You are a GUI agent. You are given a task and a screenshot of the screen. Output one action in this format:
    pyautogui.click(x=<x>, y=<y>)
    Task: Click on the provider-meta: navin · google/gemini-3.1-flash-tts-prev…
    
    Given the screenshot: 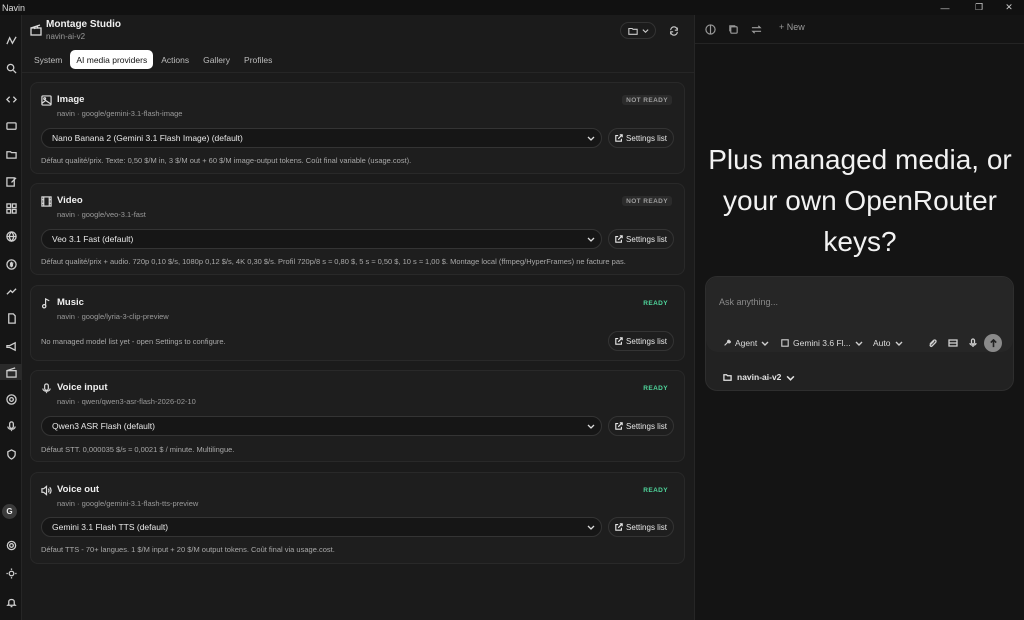 What is the action you would take?
    pyautogui.click(x=128, y=503)
    